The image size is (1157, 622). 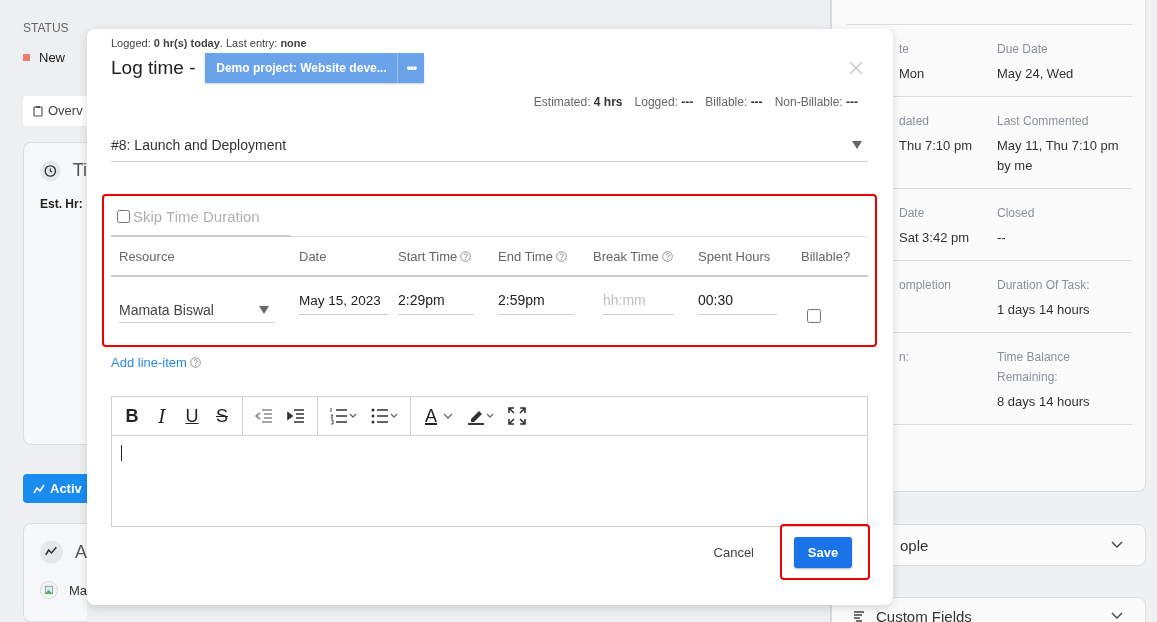 What do you see at coordinates (912, 74) in the screenshot?
I see `detail-value: Mon` at bounding box center [912, 74].